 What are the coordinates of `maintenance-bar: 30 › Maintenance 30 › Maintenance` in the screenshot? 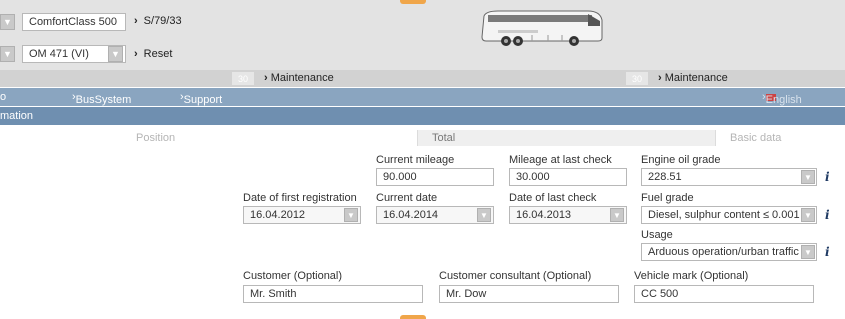 It's located at (422, 78).